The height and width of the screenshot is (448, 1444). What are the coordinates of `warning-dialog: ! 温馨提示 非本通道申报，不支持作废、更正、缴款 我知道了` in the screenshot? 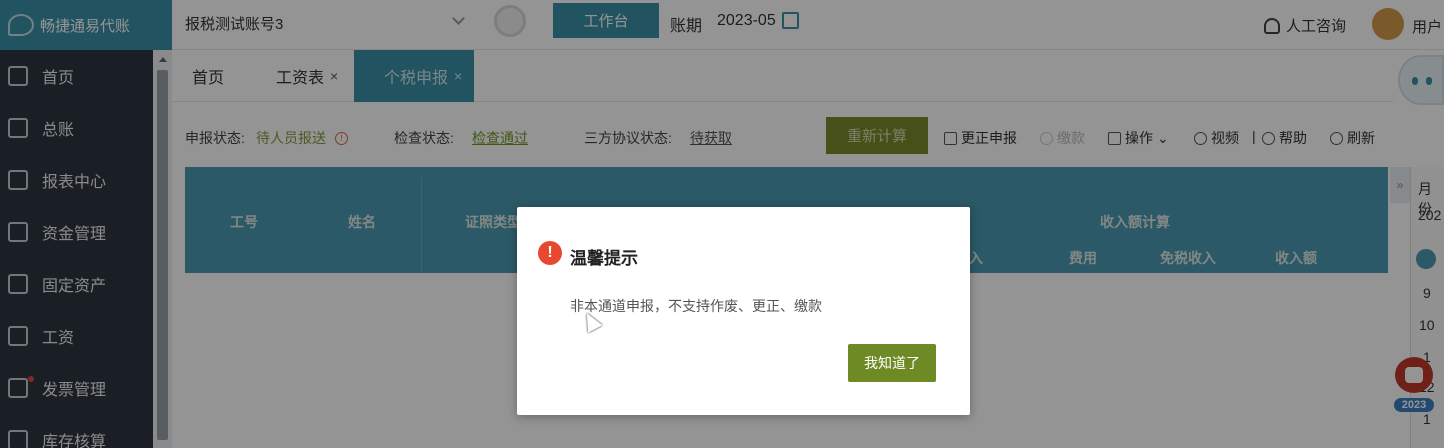 It's located at (743, 311).